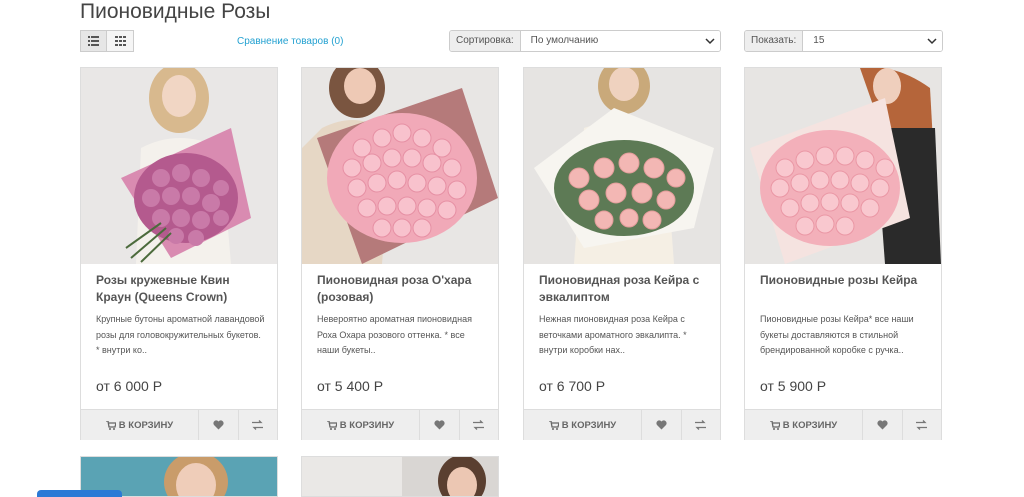 The width and height of the screenshot is (1024, 497). Describe the element at coordinates (845, 280) in the screenshot. I see `product-name: Пионовидные розы Кейра` at that location.